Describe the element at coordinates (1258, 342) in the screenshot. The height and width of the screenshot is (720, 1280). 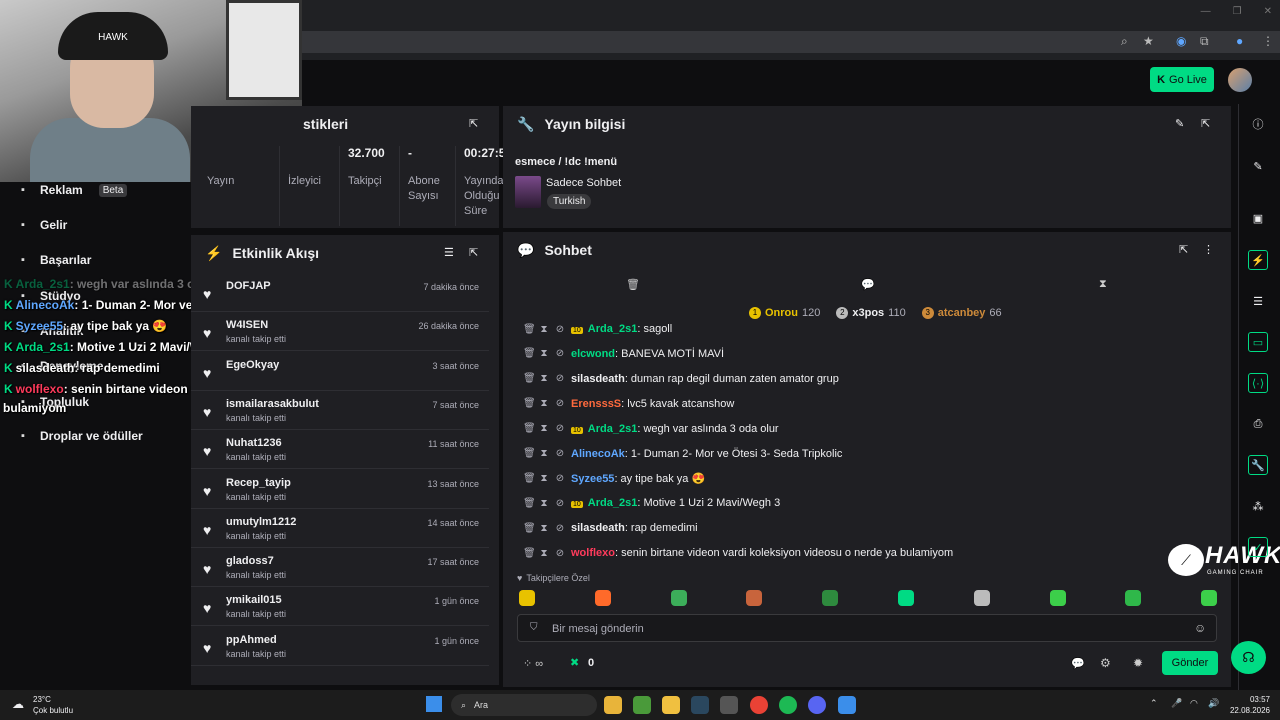
I see `chat-icon: ▭` at that location.